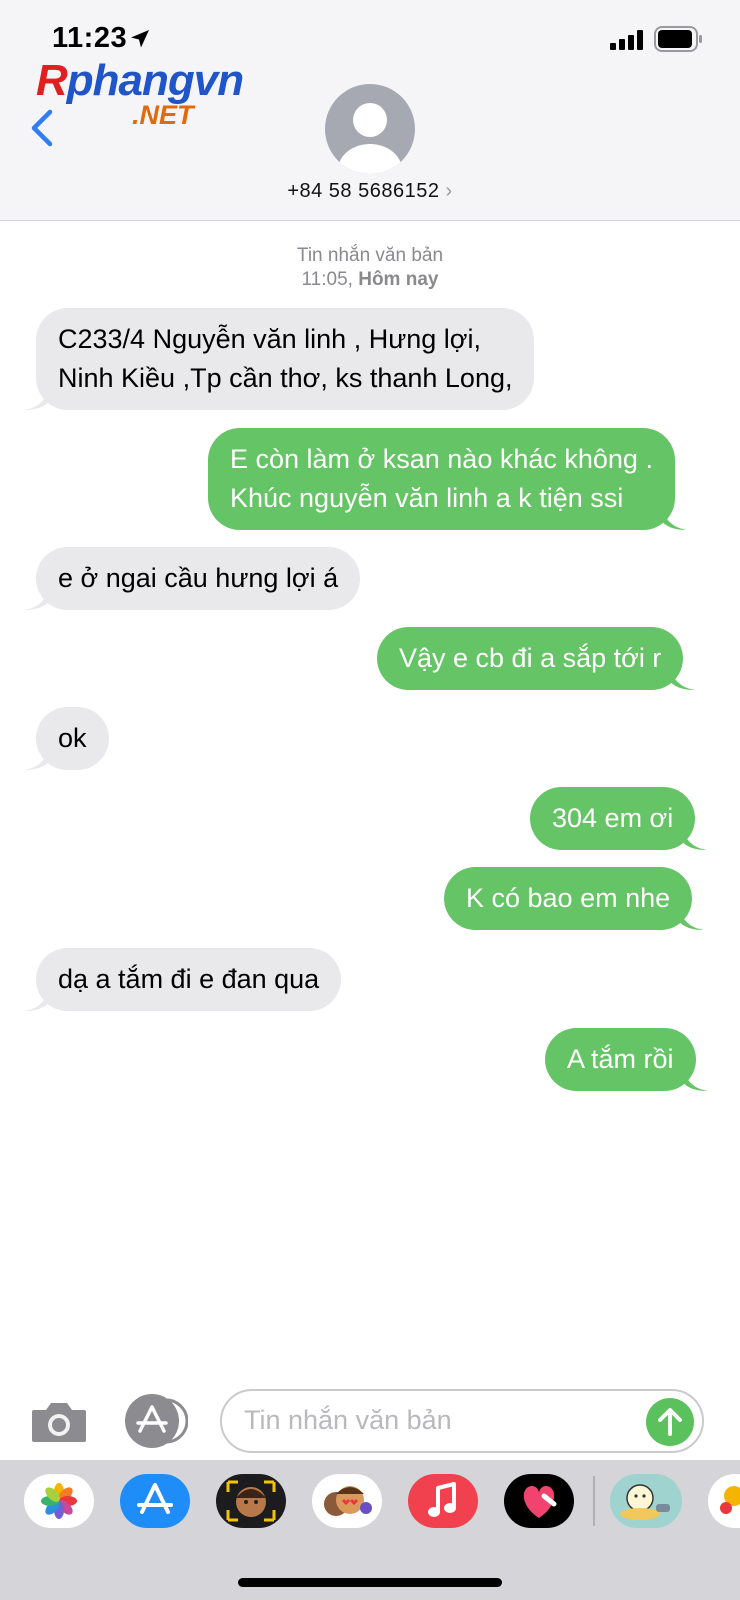 The height and width of the screenshot is (1600, 740). I want to click on message-bubble-outgoing: 304 em ơi, so click(619, 818).